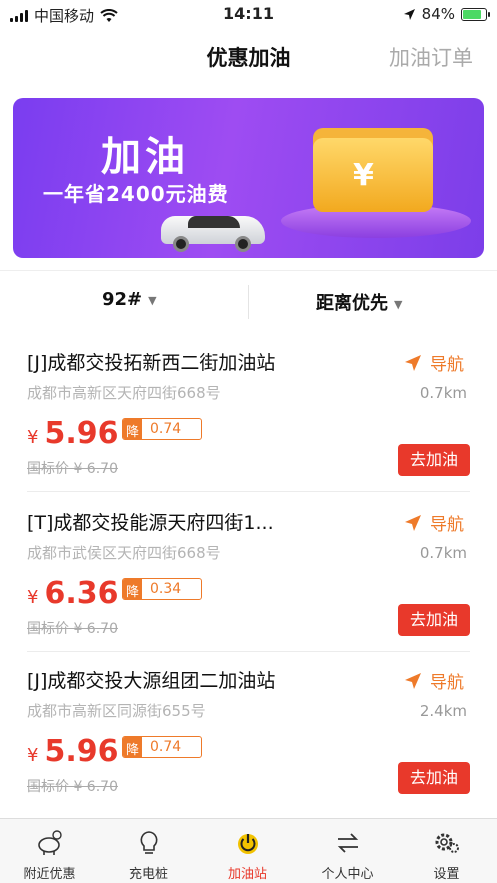 Image resolution: width=497 pixels, height=883 pixels. I want to click on station-name: [J]成都交投大源组团二加油站, so click(151, 681).